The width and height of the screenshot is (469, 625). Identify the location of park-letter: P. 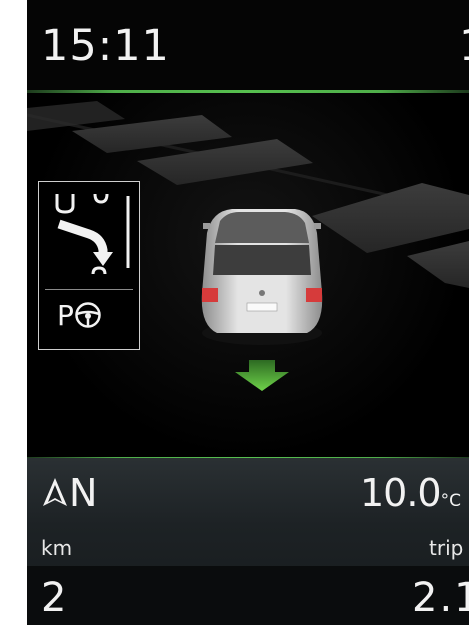
(65, 315).